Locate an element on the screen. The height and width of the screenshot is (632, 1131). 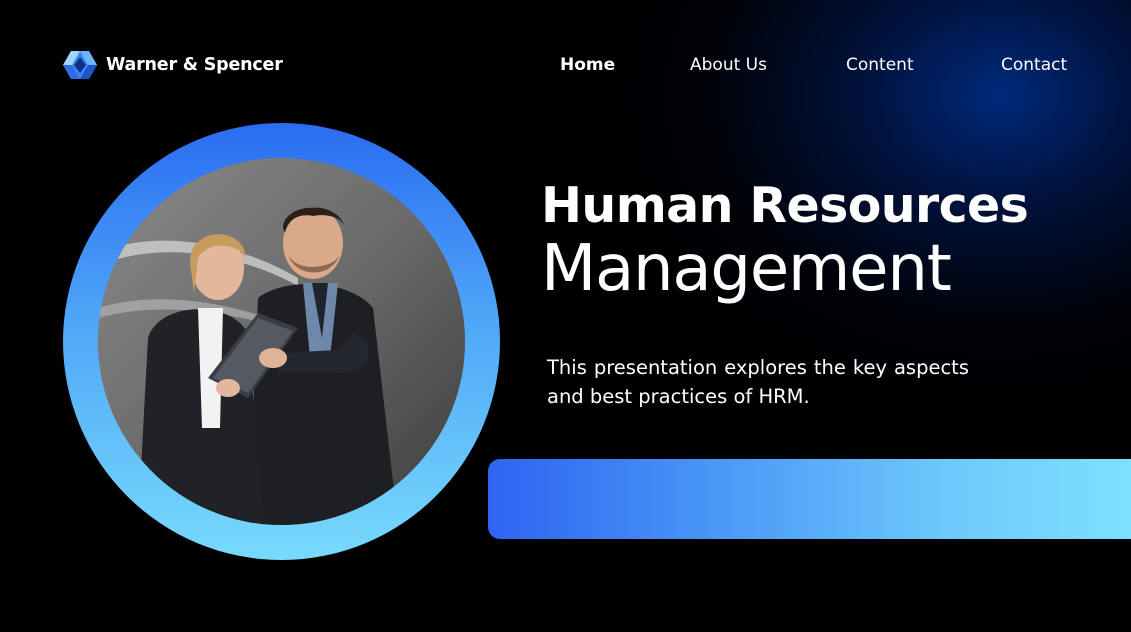
main-nav: Home About Us Content Contact is located at coordinates (565, 67).